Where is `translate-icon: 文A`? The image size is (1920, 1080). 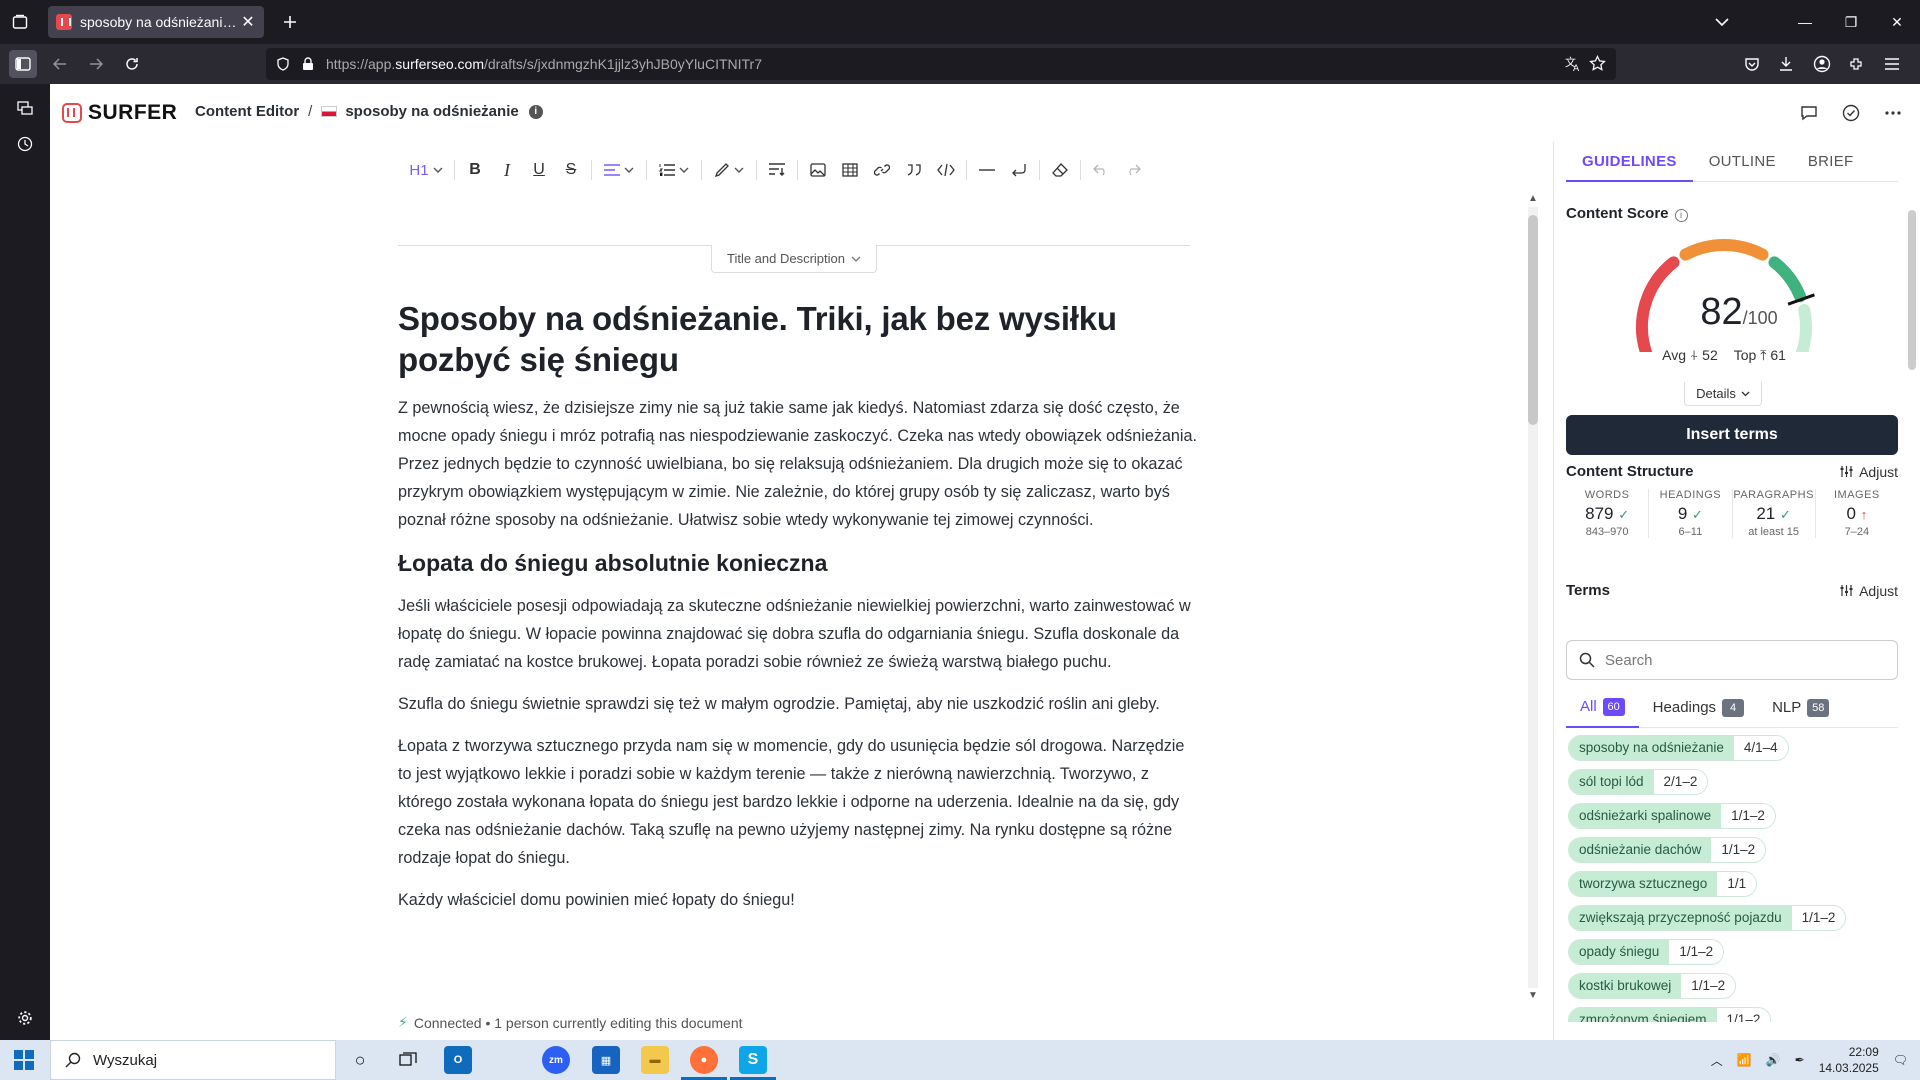 translate-icon: 文A is located at coordinates (1573, 65).